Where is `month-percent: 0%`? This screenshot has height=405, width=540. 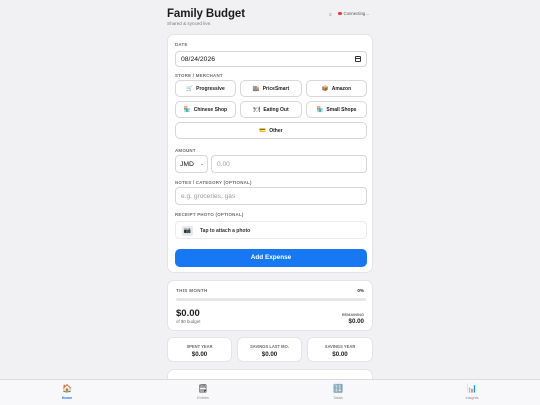
month-percent: 0% is located at coordinates (360, 290).